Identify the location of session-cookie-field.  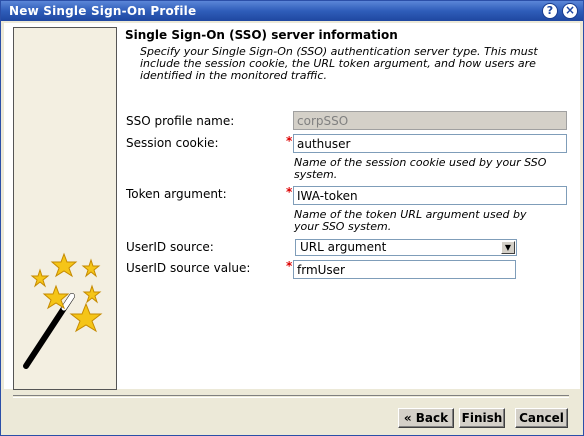
(430, 143).